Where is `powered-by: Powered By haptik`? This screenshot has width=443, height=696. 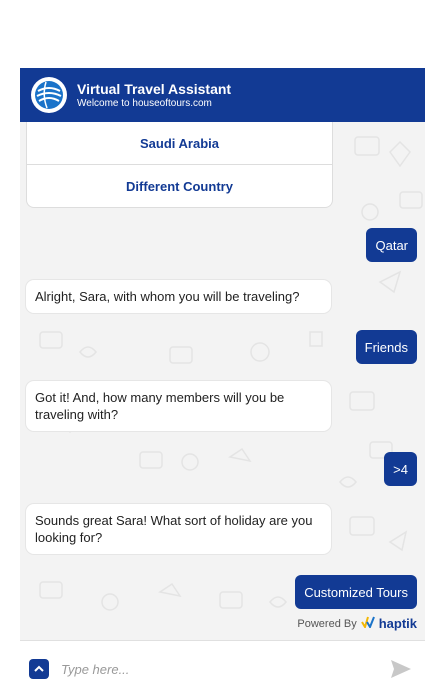 powered-by: Powered By haptik is located at coordinates (357, 623).